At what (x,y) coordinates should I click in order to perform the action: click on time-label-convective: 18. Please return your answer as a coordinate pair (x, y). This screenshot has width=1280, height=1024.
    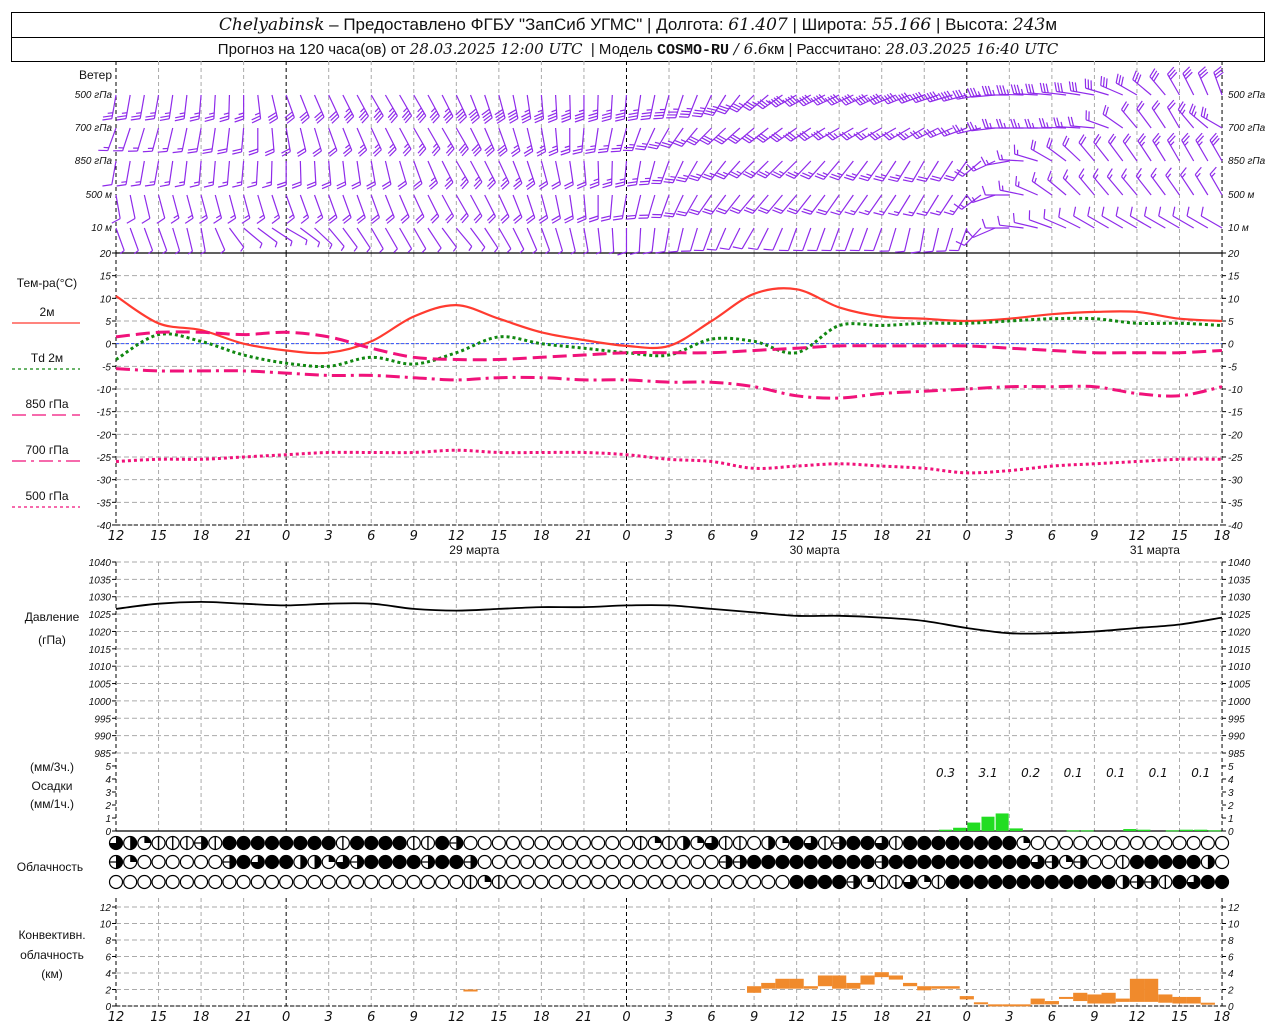
    Looking at the image, I should click on (201, 1017).